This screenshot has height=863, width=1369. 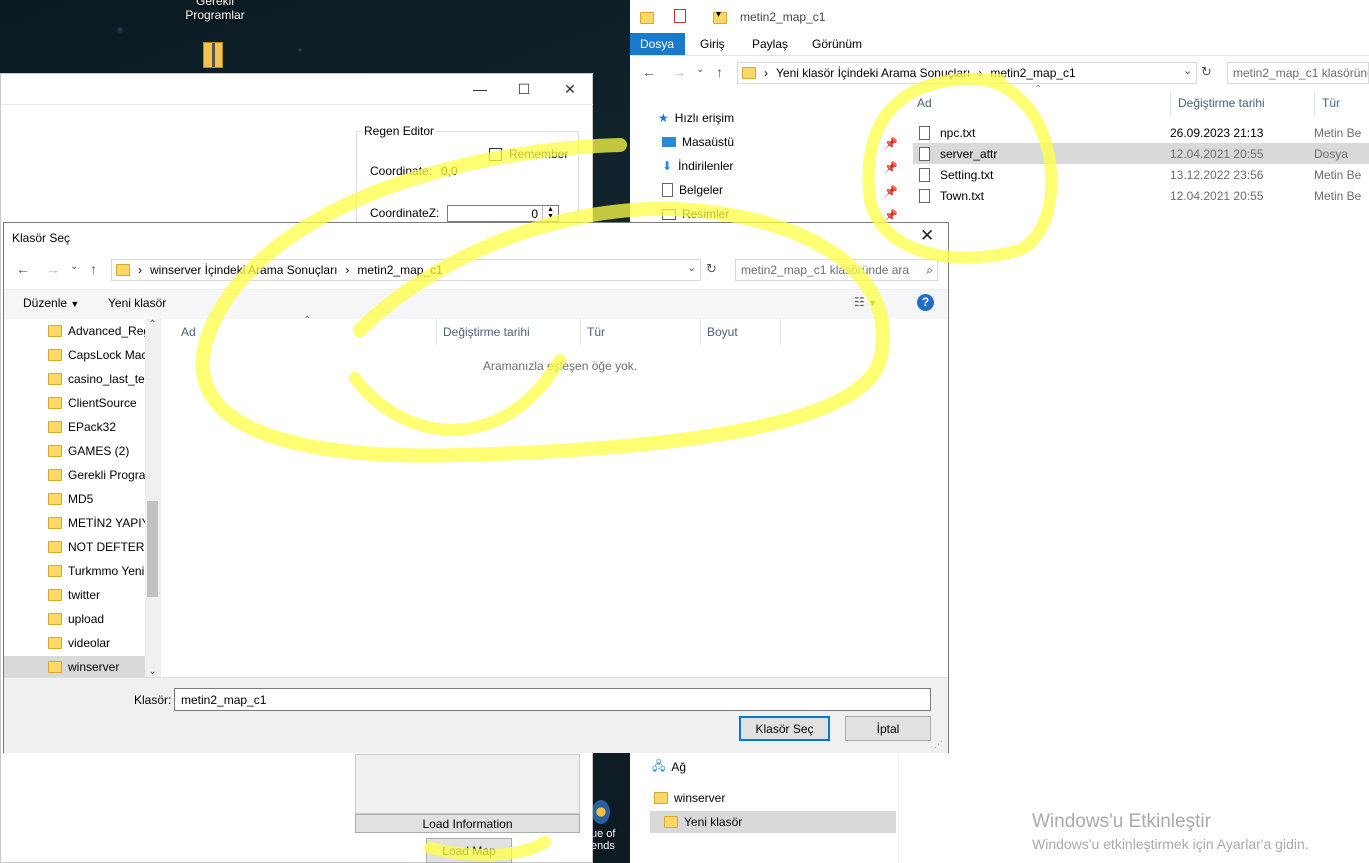 I want to click on resize-grip-icon: ⋰, so click(x=938, y=744).